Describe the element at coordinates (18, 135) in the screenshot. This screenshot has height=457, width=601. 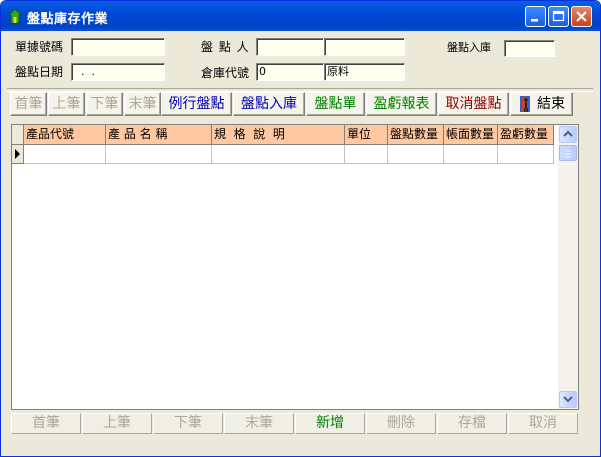
I see `grid-corner` at that location.